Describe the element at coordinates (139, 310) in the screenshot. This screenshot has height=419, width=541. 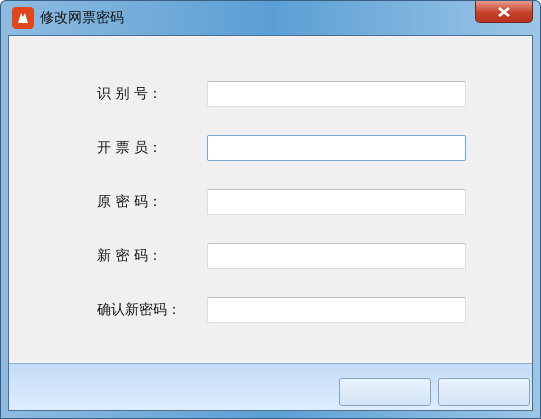
I see `field-label: 确认新密码：` at that location.